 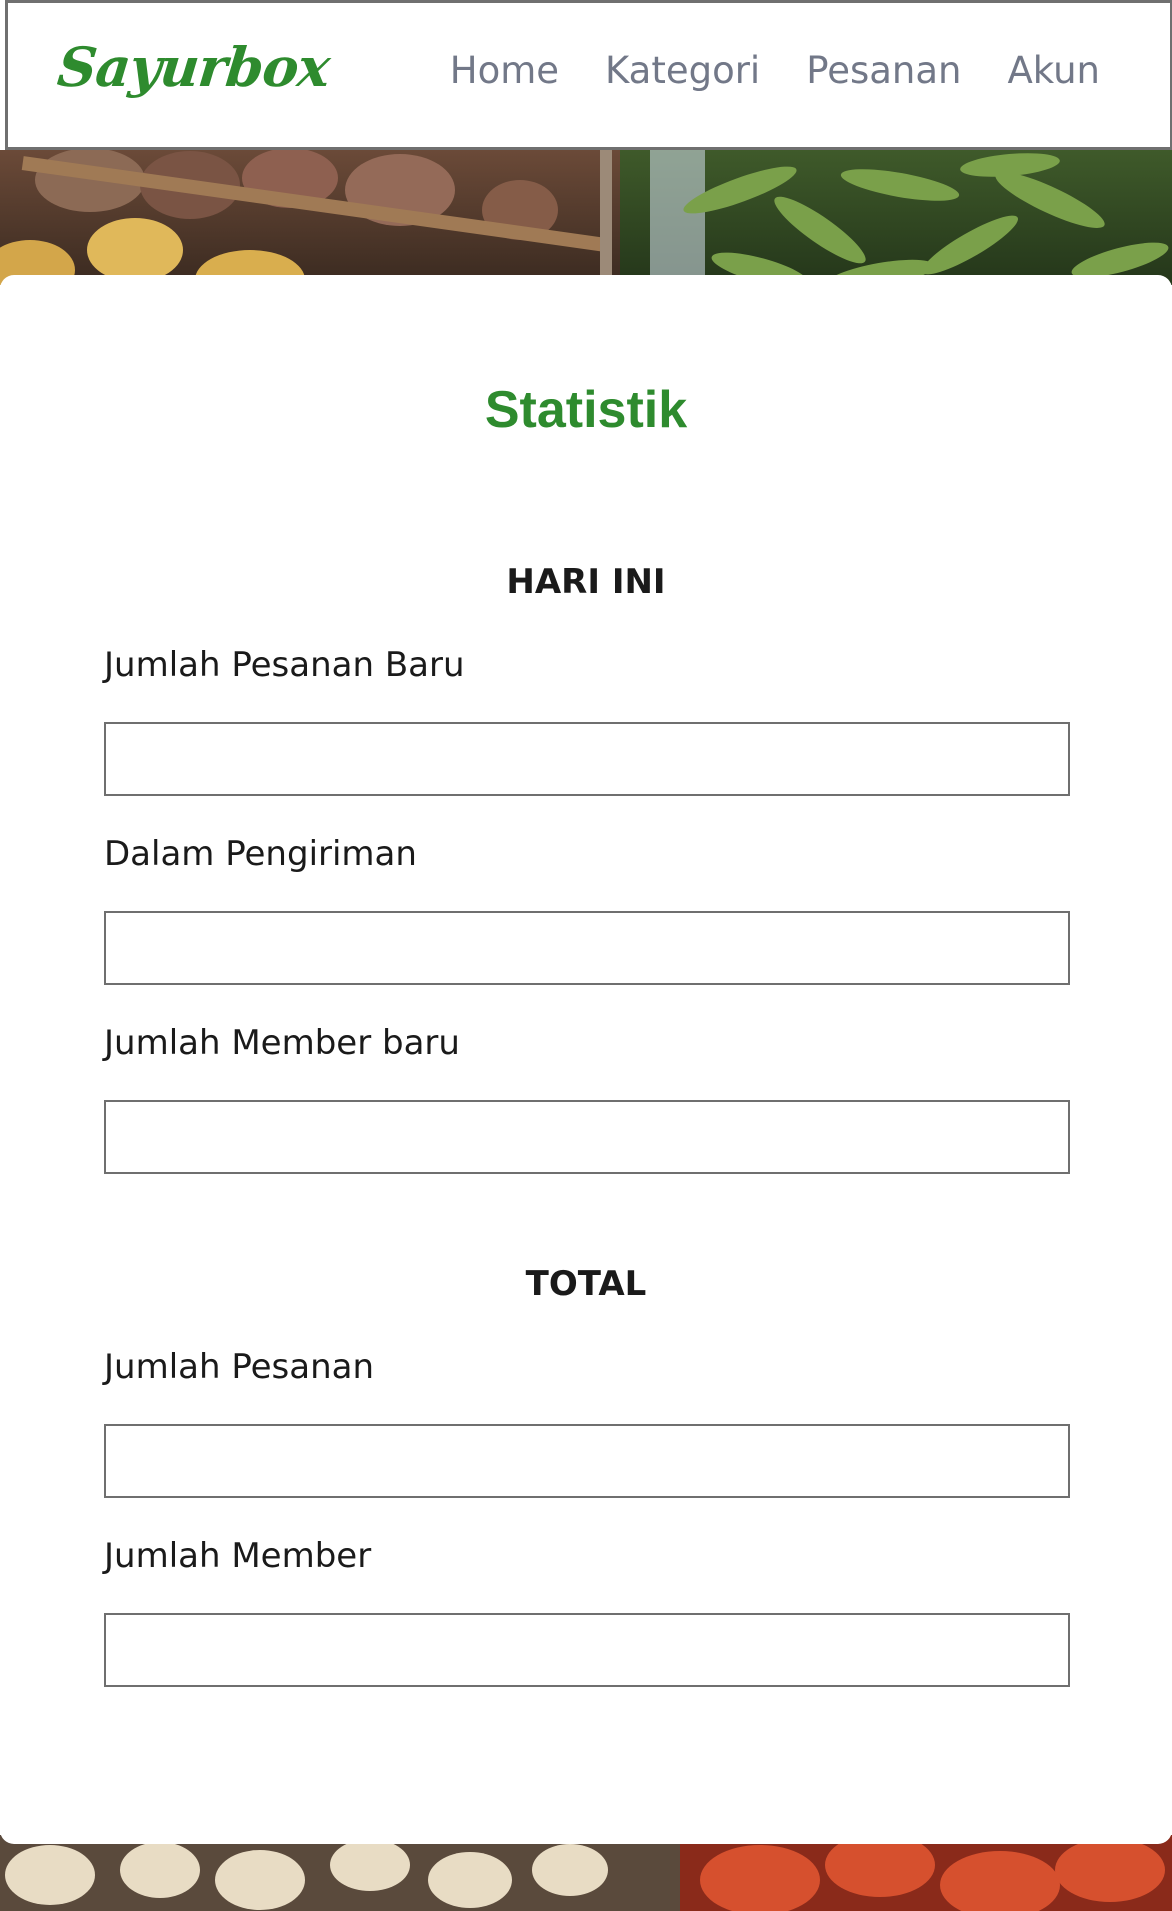 What do you see at coordinates (1054, 70) in the screenshot?
I see `nav-akun: Akun` at bounding box center [1054, 70].